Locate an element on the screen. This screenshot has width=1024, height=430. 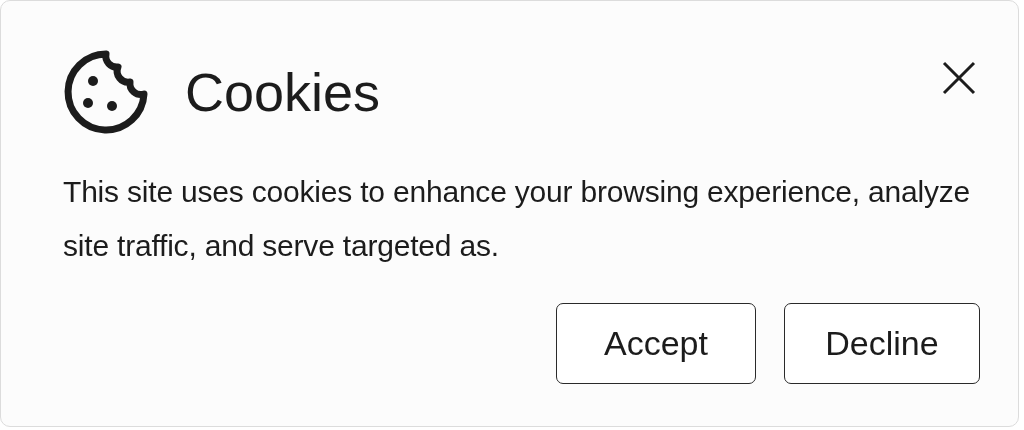
close-icon is located at coordinates (959, 78).